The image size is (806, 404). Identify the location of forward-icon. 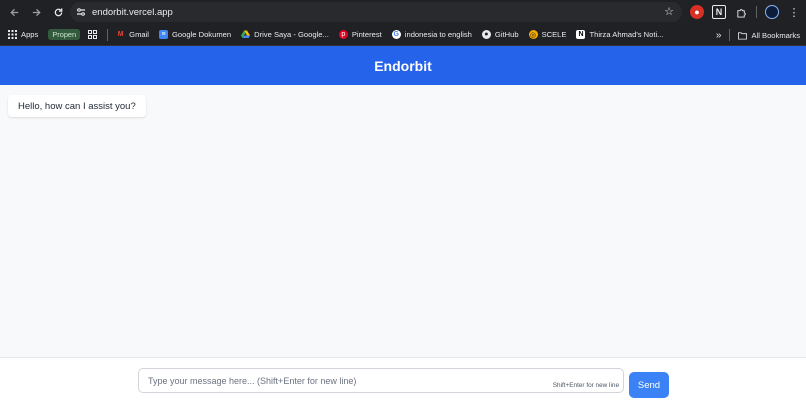
(36, 12).